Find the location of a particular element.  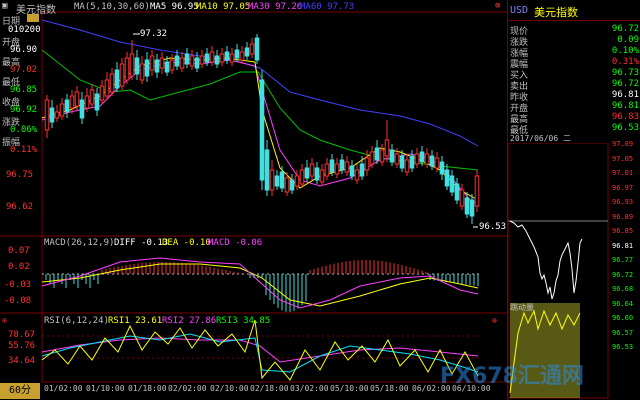

macd-dea-line is located at coordinates (260, 285).